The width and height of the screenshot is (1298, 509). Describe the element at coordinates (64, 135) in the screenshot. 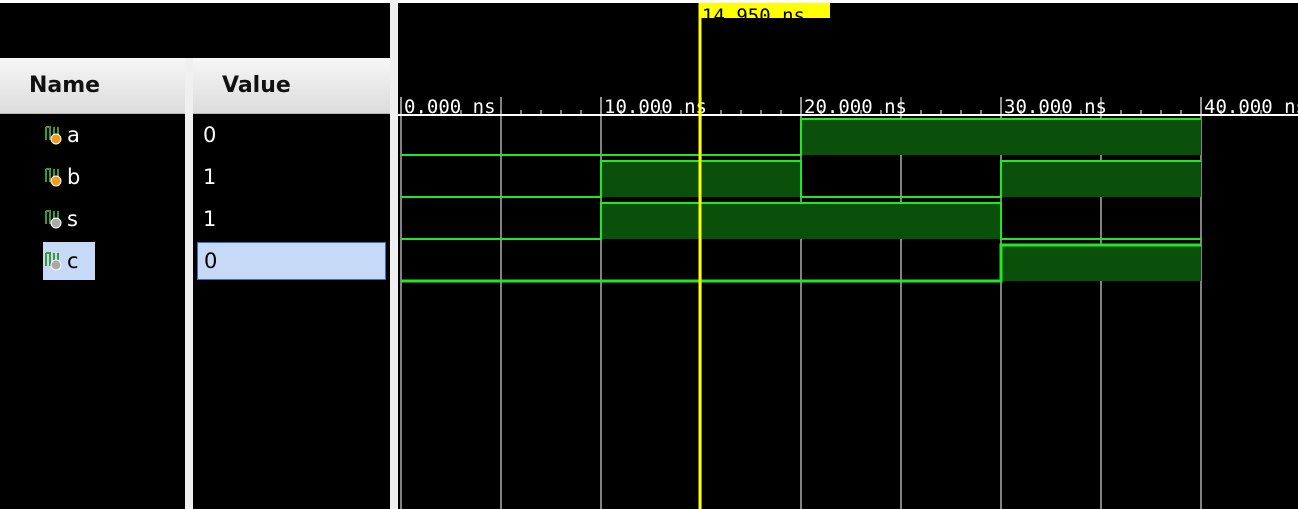

I see `signal-row-a: a` at that location.